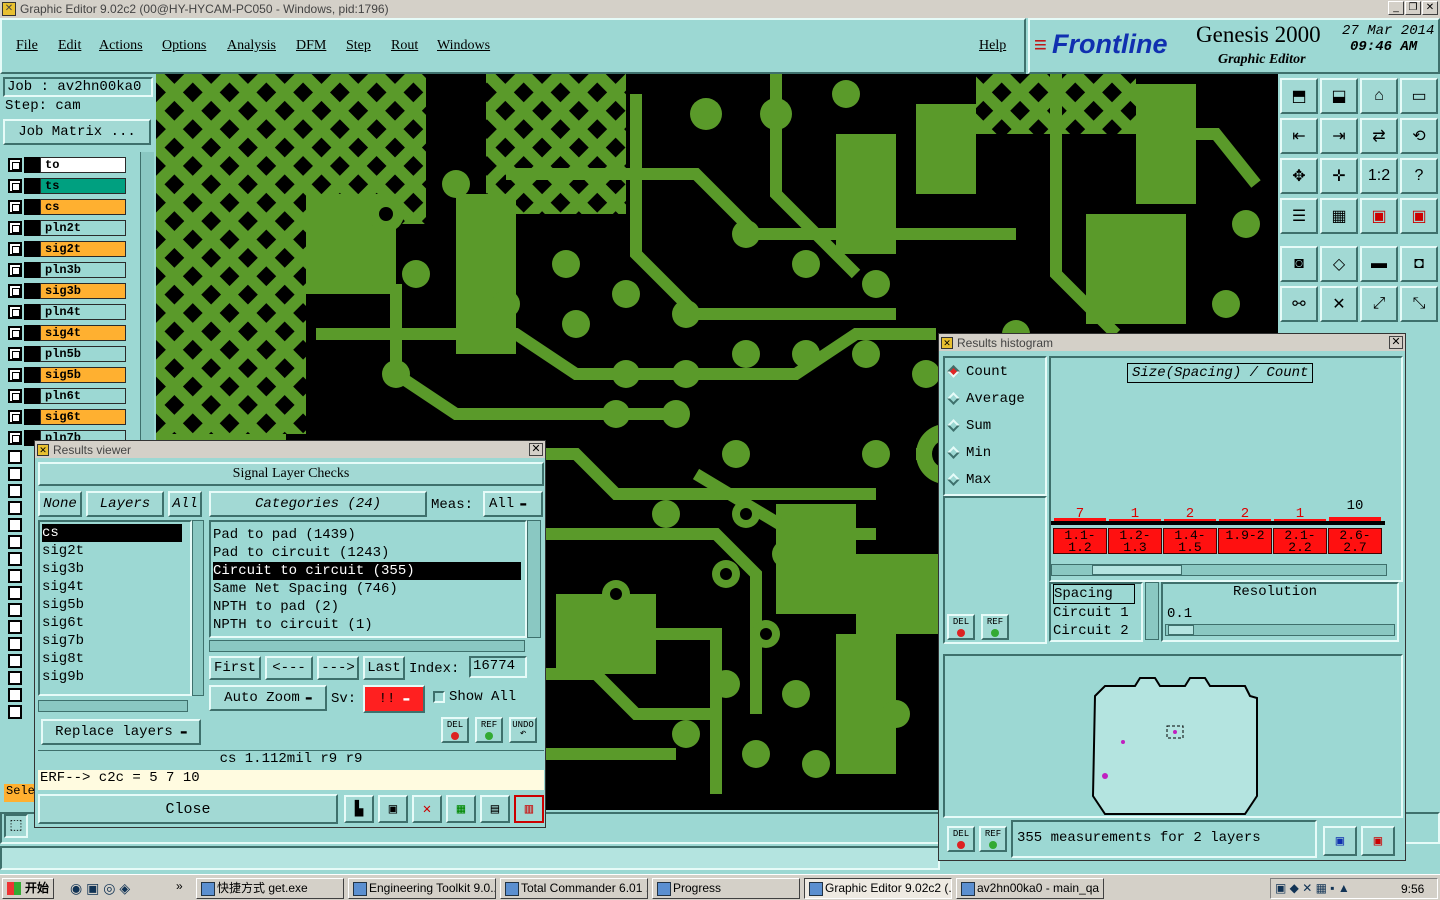 This screenshot has height=900, width=1440. I want to click on menu-analysis: Analysis, so click(251, 46).